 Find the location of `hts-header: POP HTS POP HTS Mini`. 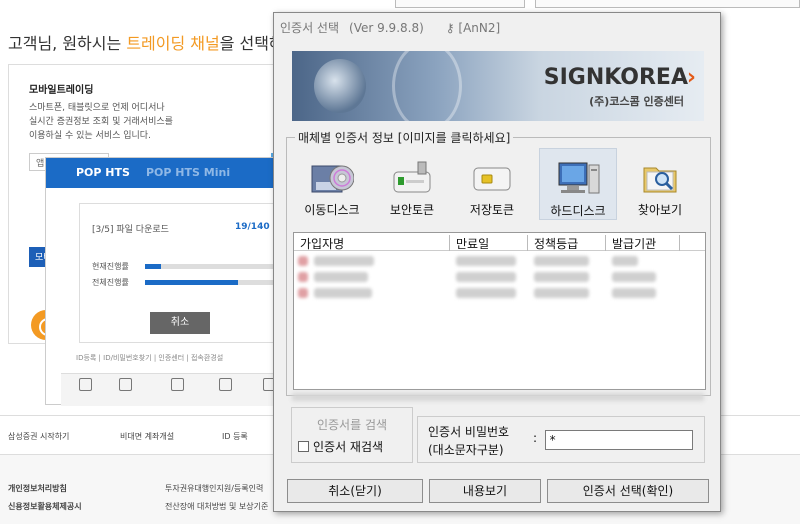

hts-header: POP HTS POP HTS Mini is located at coordinates (161, 173).